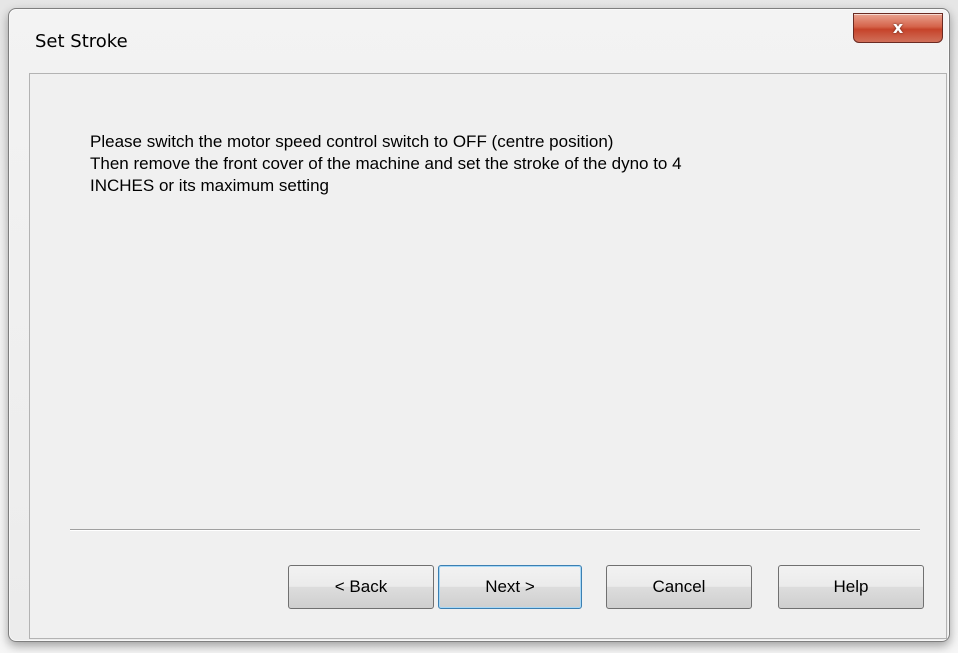  I want to click on close-icon: x, so click(898, 27).